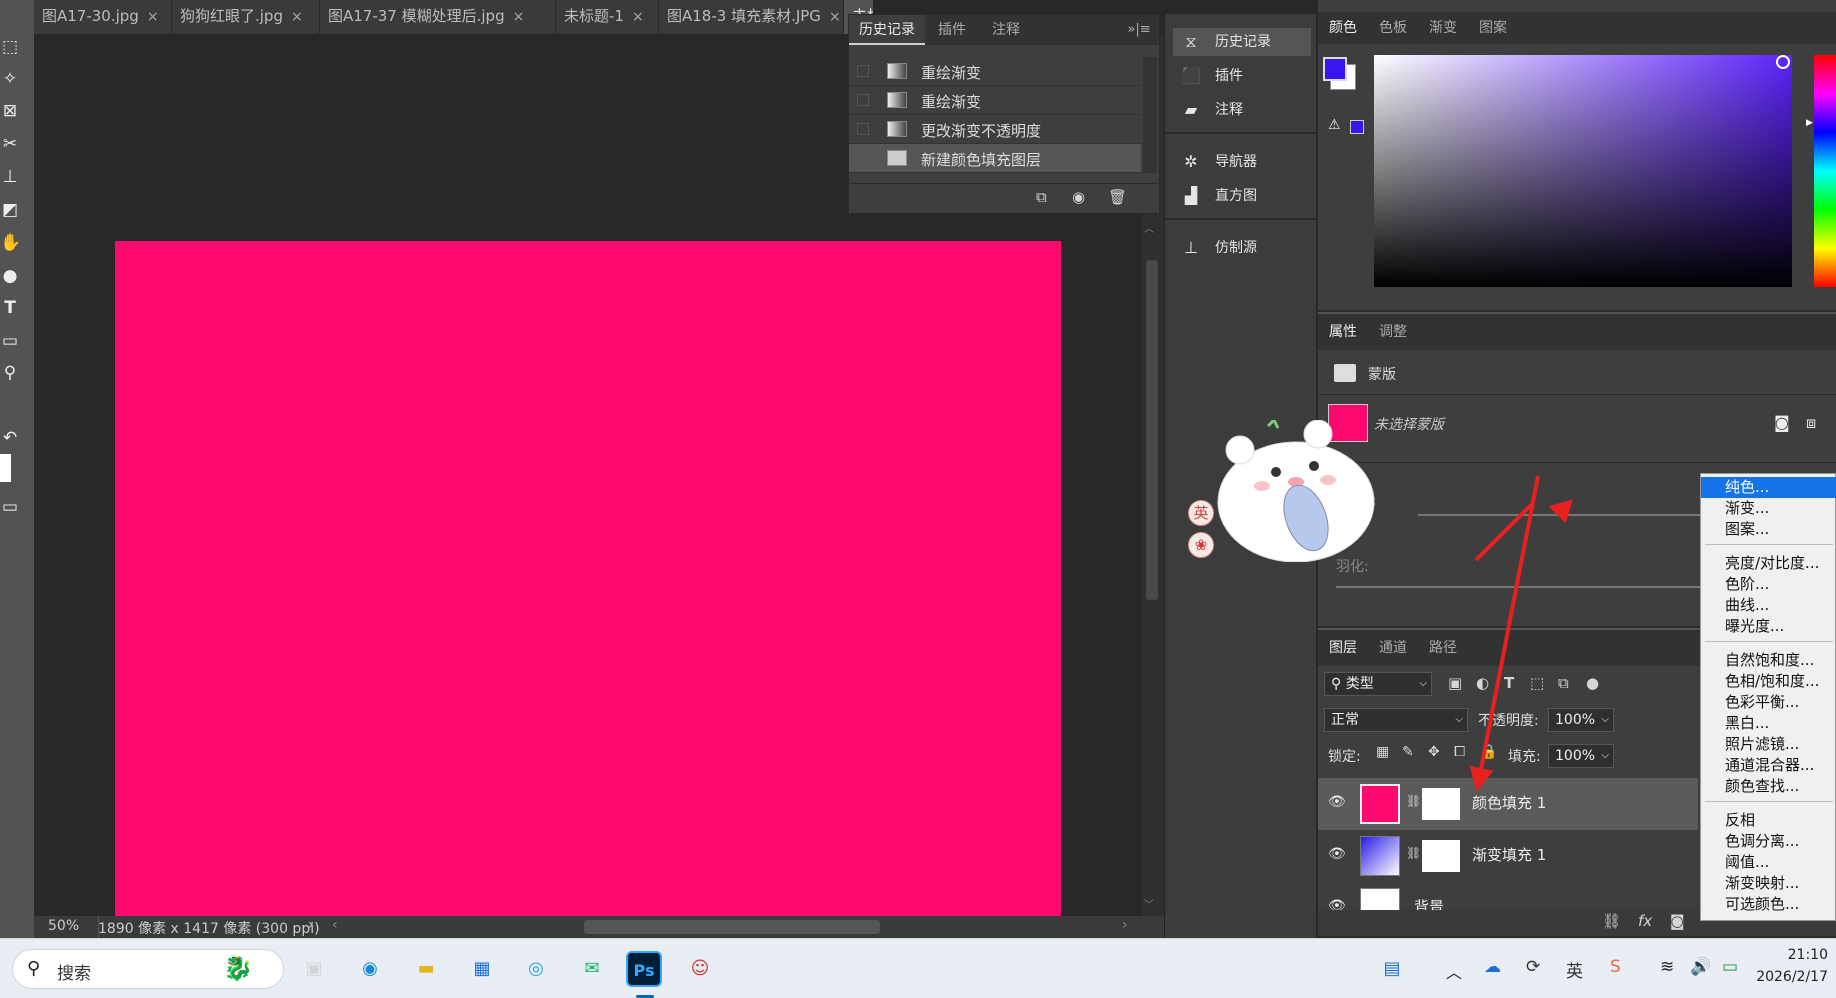 Image resolution: width=1836 pixels, height=998 pixels. Describe the element at coordinates (1357, 127) in the screenshot. I see `gamut-color-swatch` at that location.